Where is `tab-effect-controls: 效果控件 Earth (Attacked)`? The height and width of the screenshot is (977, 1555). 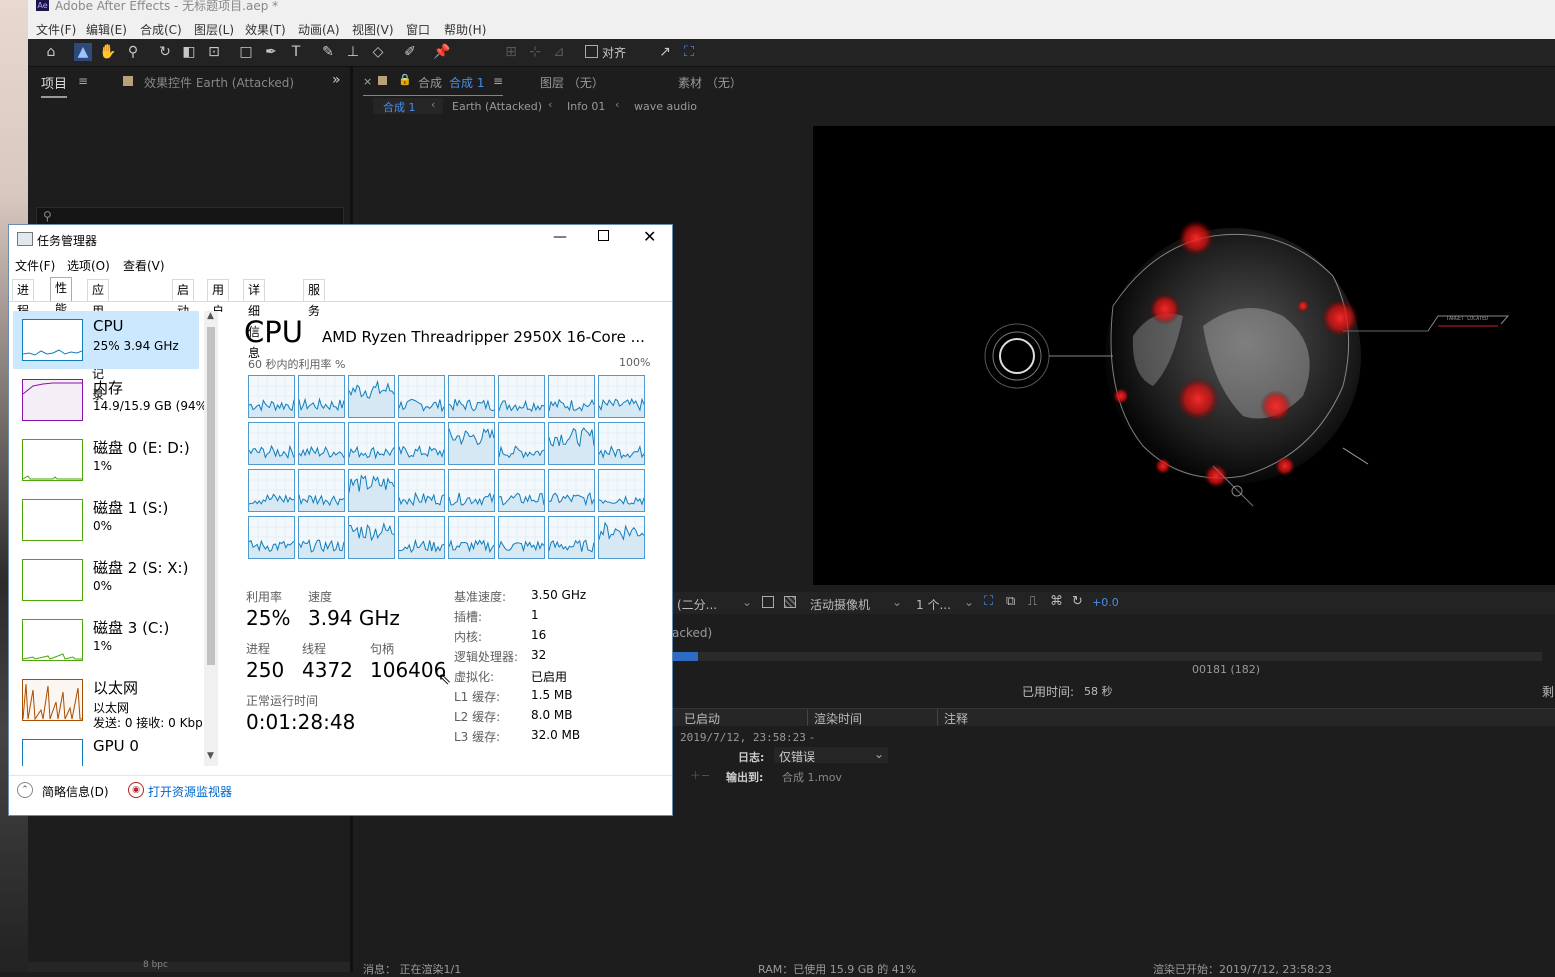 tab-effect-controls: 效果控件 Earth (Attacked) is located at coordinates (219, 82).